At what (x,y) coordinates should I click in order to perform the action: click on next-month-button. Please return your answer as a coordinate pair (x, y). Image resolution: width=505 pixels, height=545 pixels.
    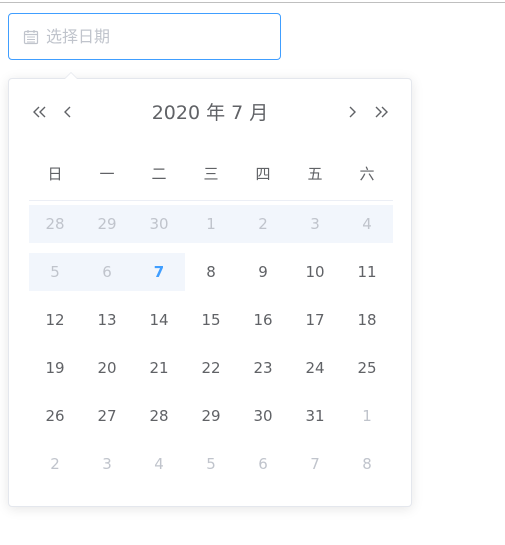
    Looking at the image, I should click on (352, 113).